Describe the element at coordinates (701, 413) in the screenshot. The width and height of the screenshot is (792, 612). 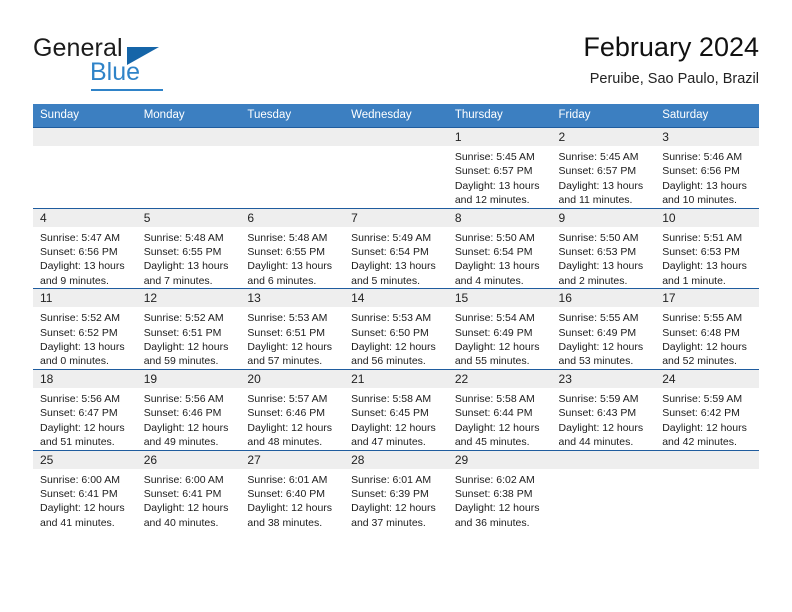
I see `sunset-text: Sunset: 6:42 PM` at that location.